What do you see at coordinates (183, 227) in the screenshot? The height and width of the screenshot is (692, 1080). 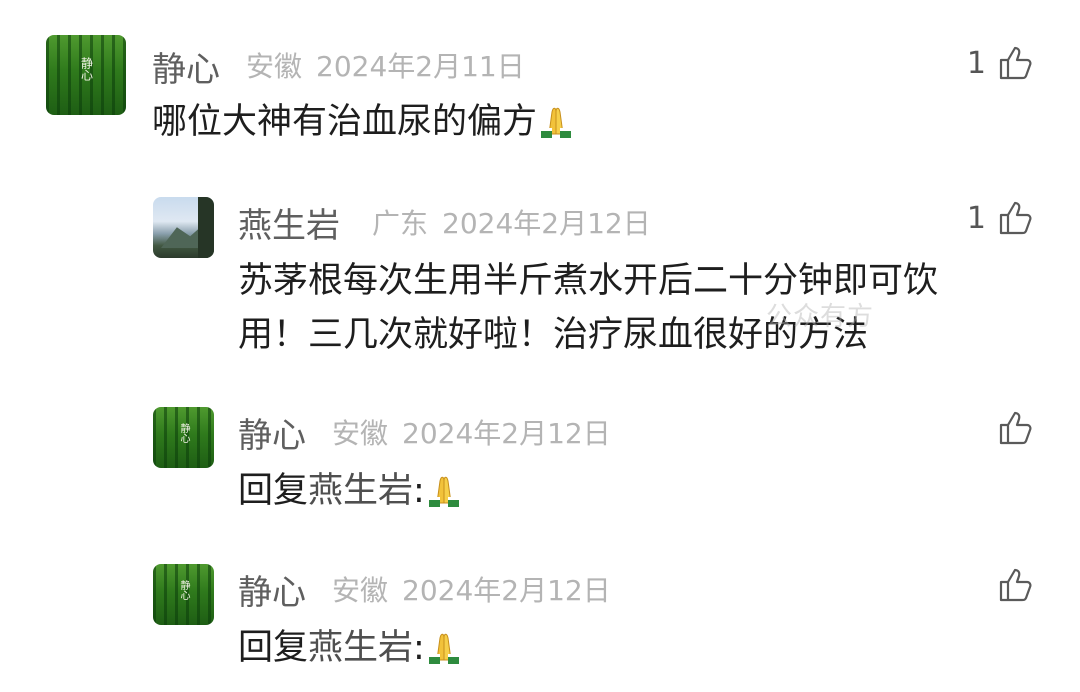 I see `avatar` at bounding box center [183, 227].